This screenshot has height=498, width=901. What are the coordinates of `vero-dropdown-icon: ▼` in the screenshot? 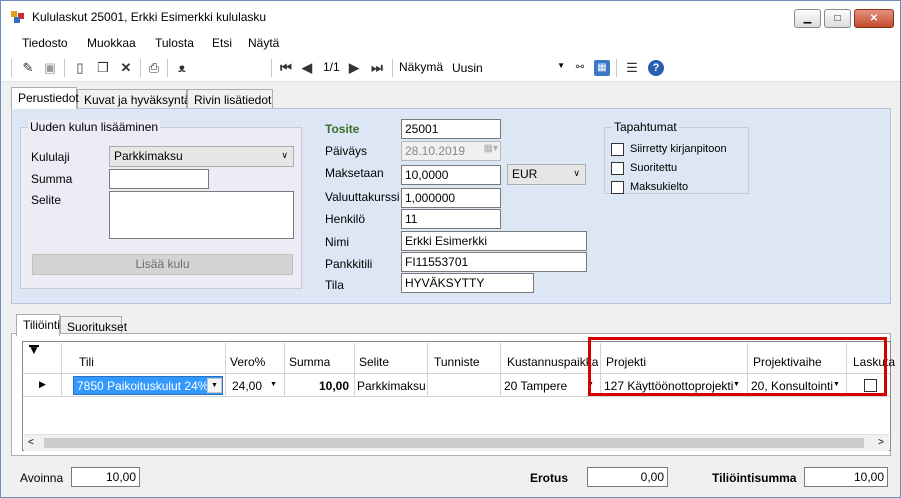 It's located at (273, 385).